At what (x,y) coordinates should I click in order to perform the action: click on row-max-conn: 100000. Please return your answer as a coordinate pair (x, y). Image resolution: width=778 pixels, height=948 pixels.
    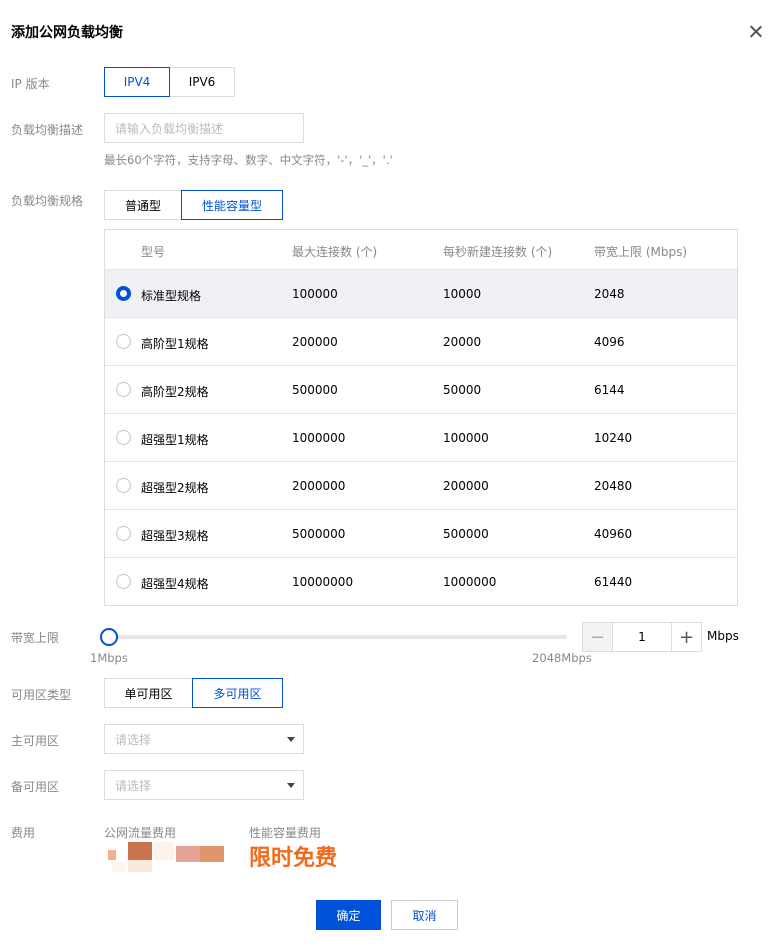
    Looking at the image, I should click on (315, 294).